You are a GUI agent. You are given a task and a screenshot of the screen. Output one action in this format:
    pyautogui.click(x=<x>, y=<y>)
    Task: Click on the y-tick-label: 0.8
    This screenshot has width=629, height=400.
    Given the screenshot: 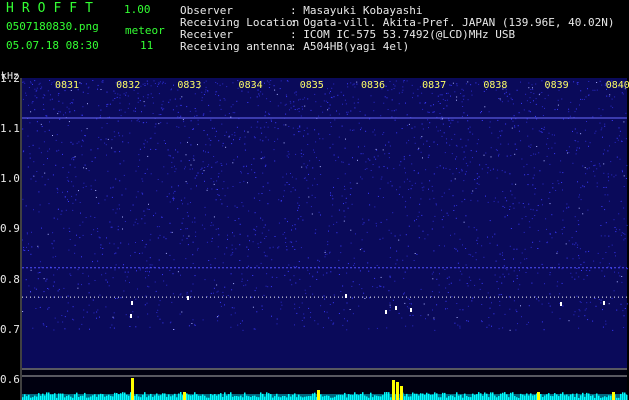 What is the action you would take?
    pyautogui.click(x=10, y=279)
    